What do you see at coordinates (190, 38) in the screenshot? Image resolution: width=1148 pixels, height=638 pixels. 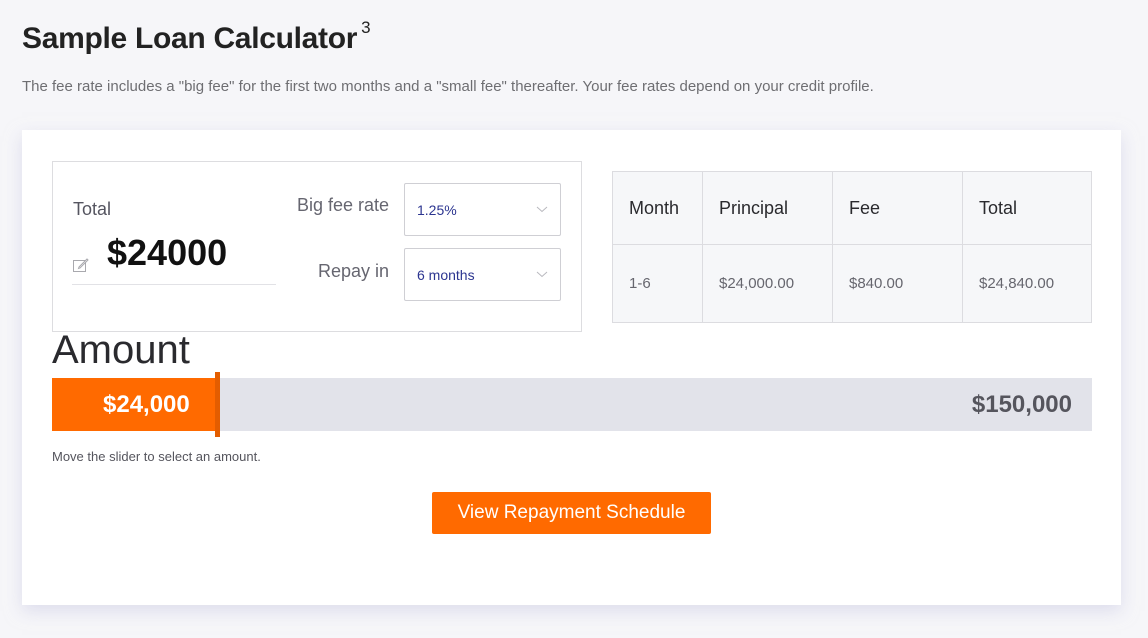 I see `page-title-text: Sample Loan Calculator` at bounding box center [190, 38].